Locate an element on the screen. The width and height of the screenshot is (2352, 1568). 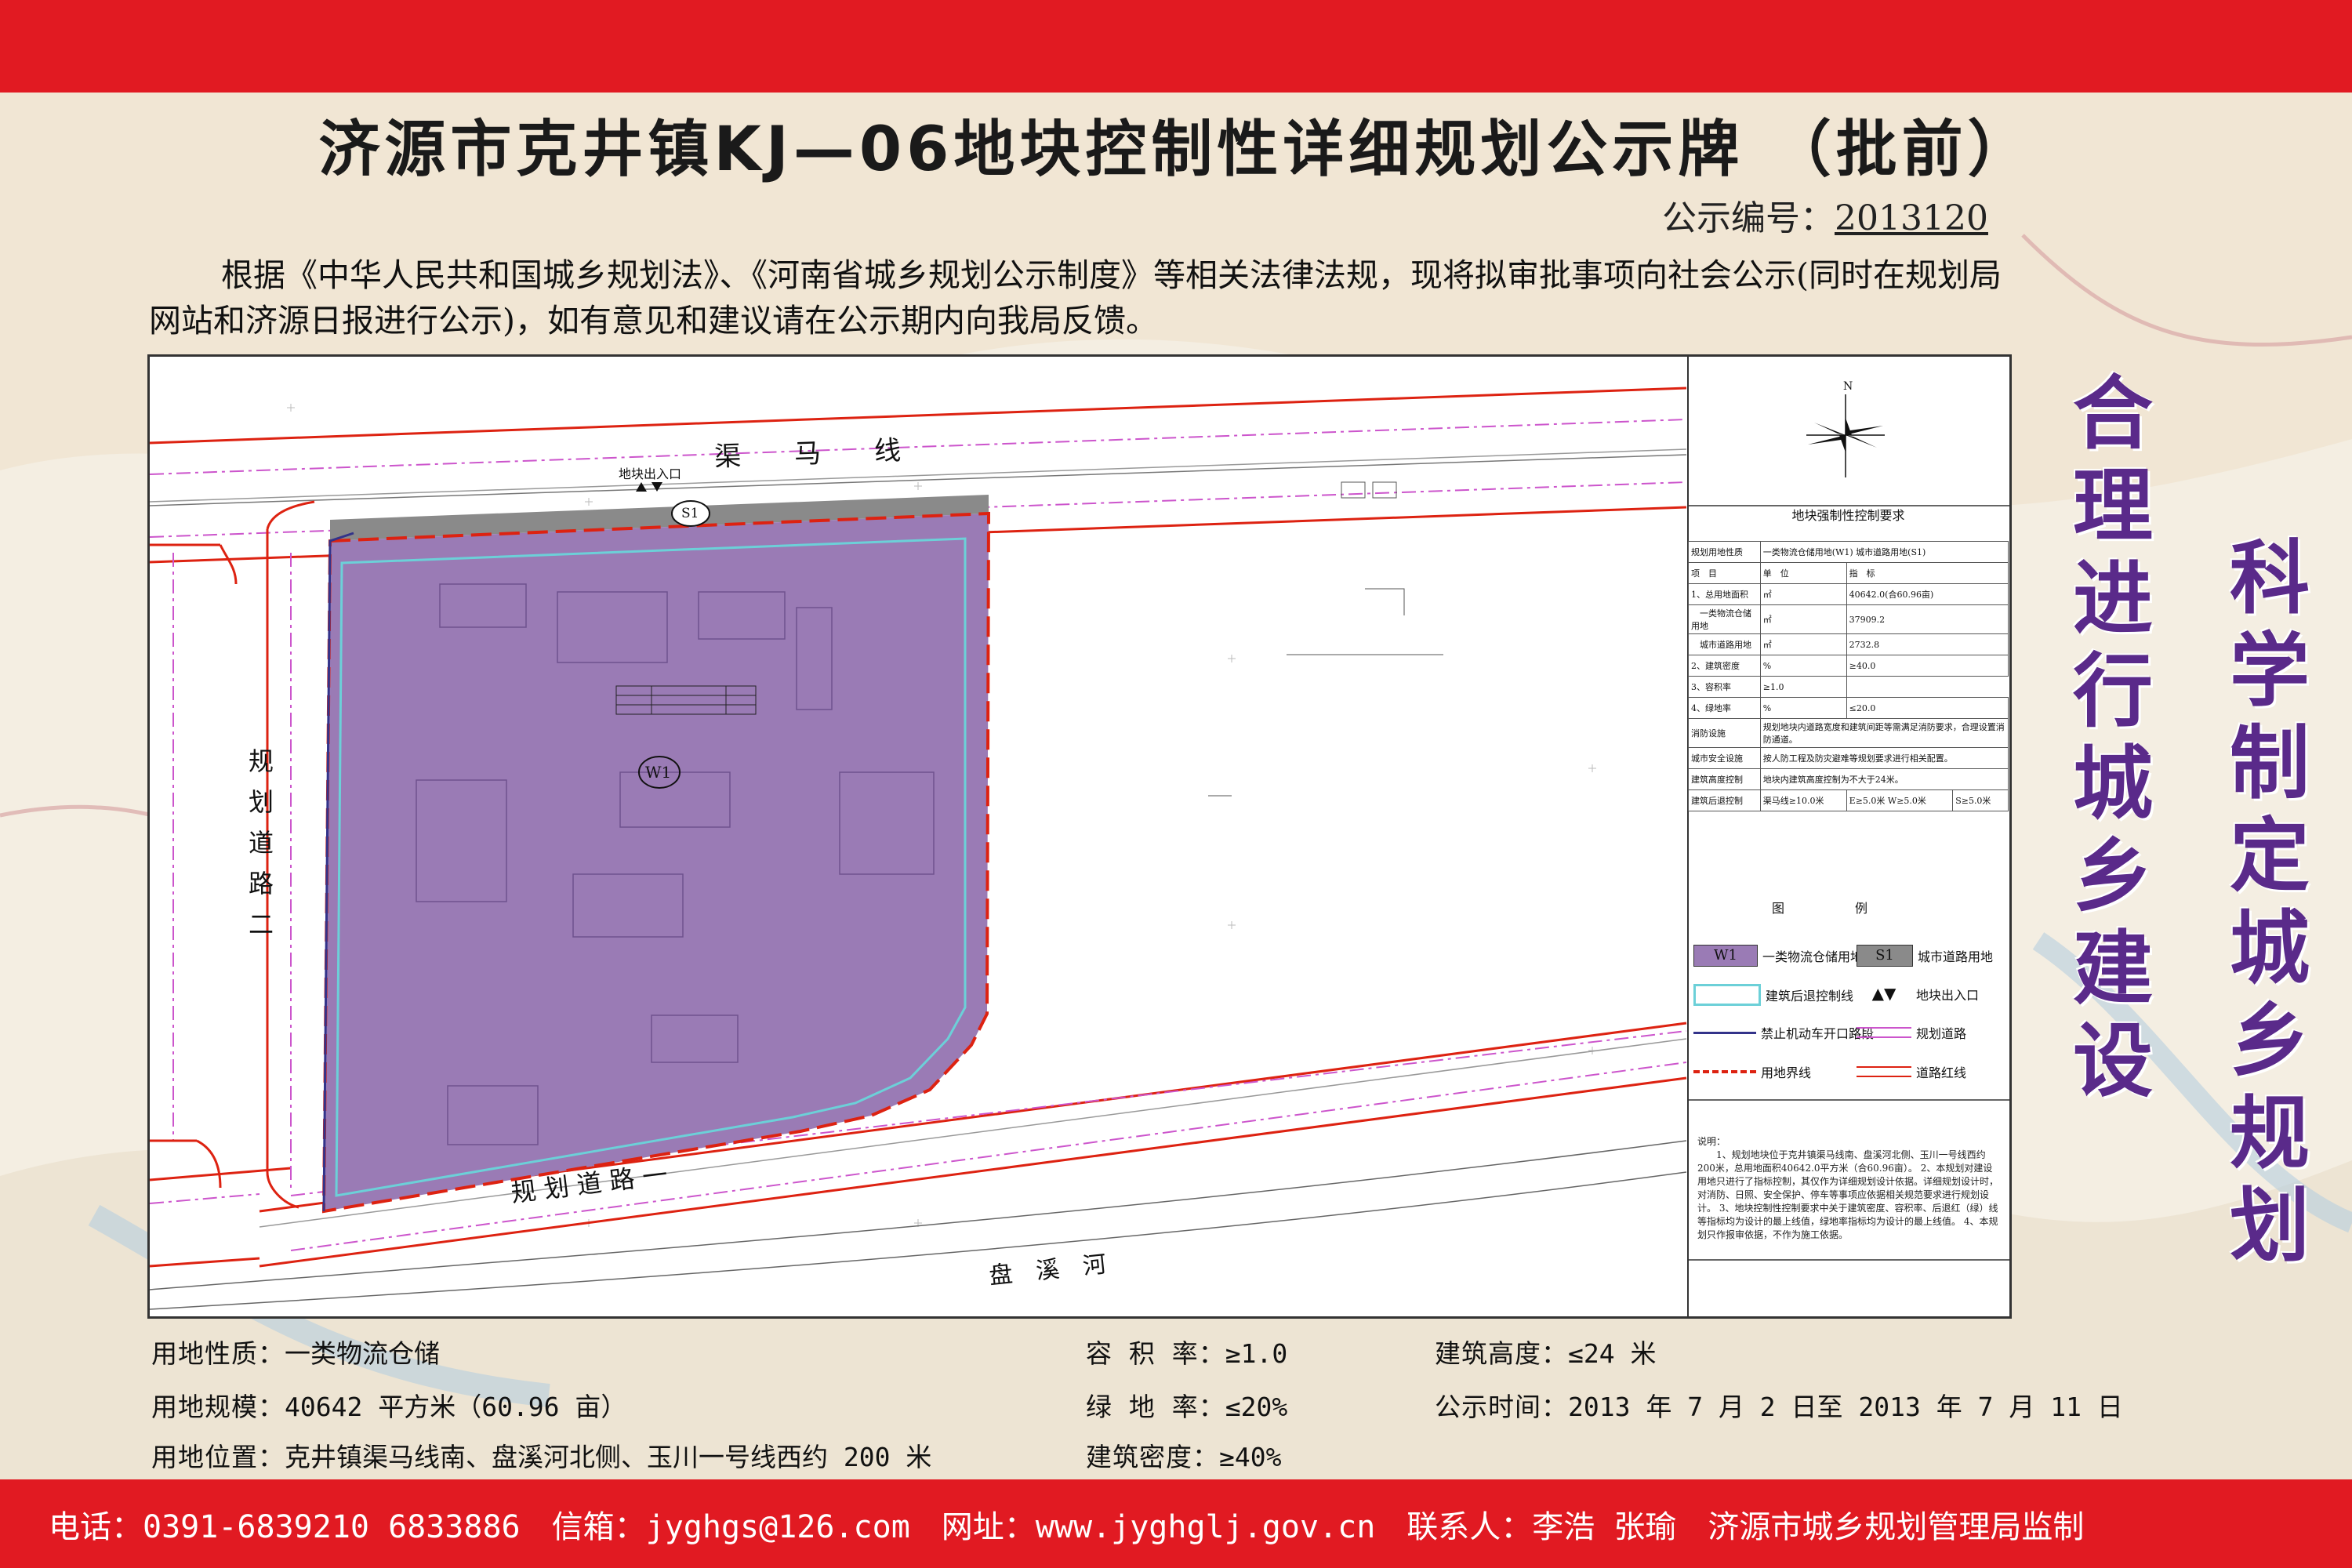
control-table-row: 4、绿地率% ≤20.0 is located at coordinates (1848, 708).